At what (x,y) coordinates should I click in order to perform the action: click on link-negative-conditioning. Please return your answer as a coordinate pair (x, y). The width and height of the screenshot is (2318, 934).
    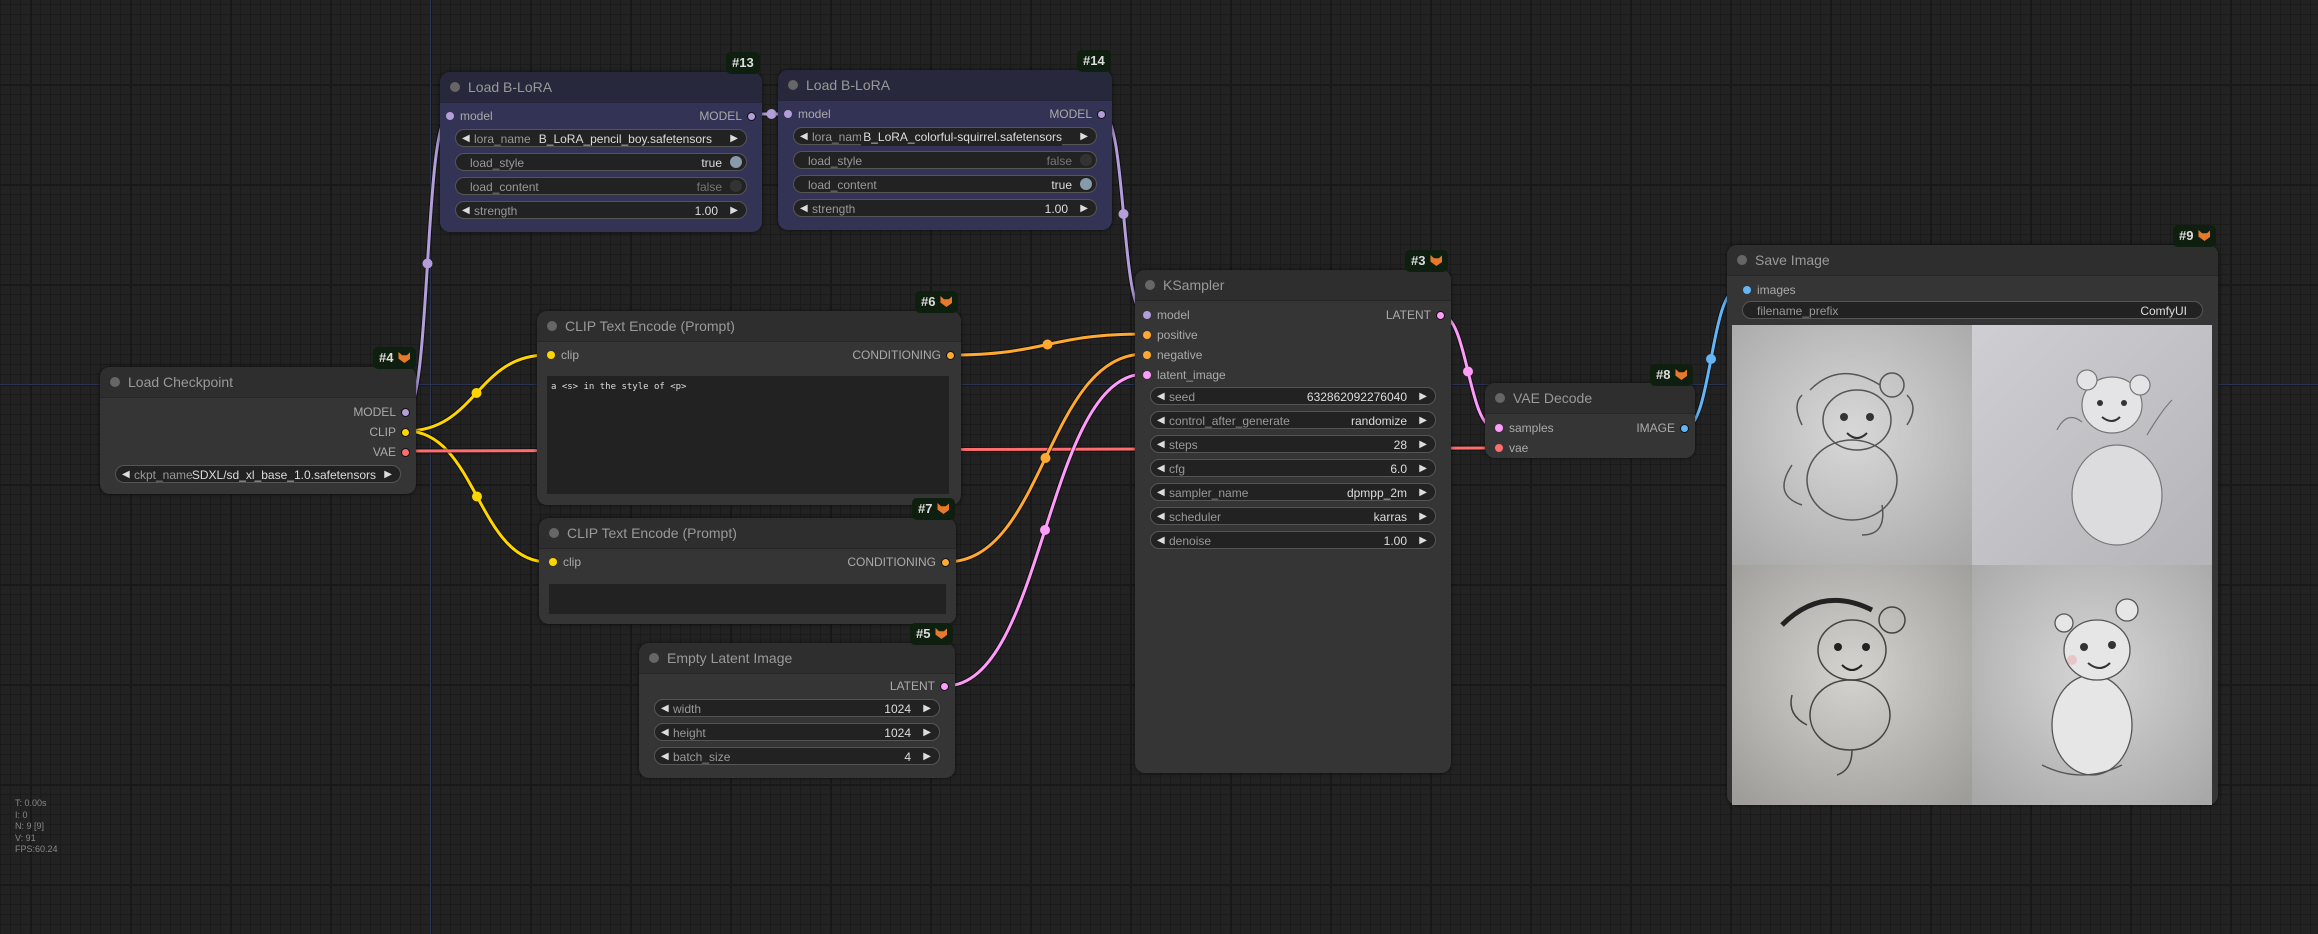
    Looking at the image, I should click on (1045, 458).